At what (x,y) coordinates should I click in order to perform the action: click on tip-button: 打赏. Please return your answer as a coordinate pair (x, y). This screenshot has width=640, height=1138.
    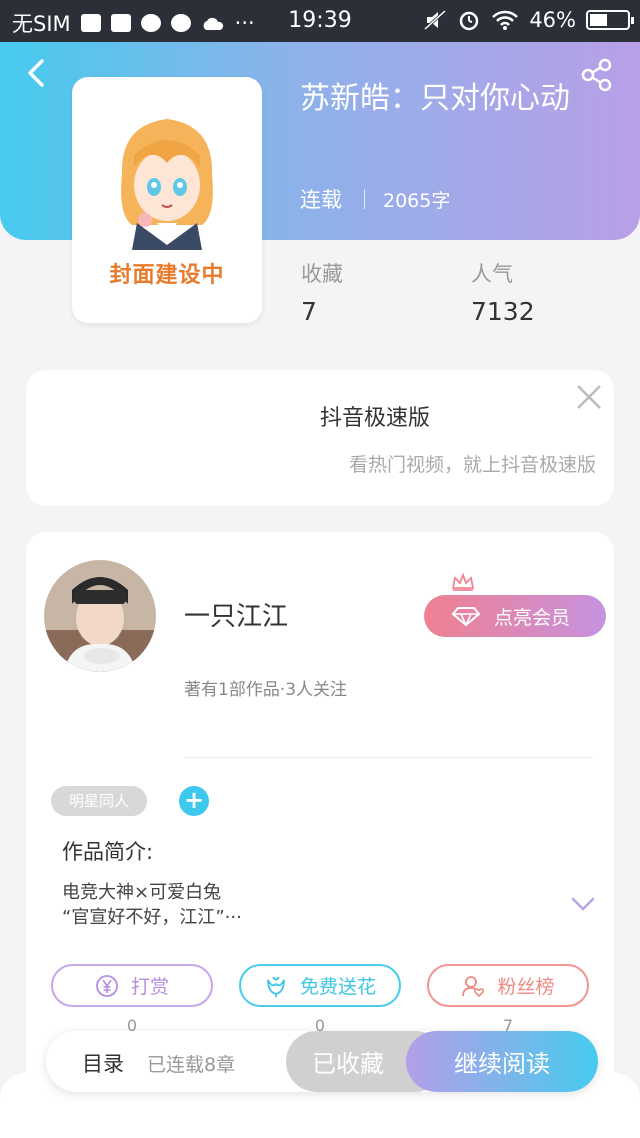
    Looking at the image, I should click on (132, 985).